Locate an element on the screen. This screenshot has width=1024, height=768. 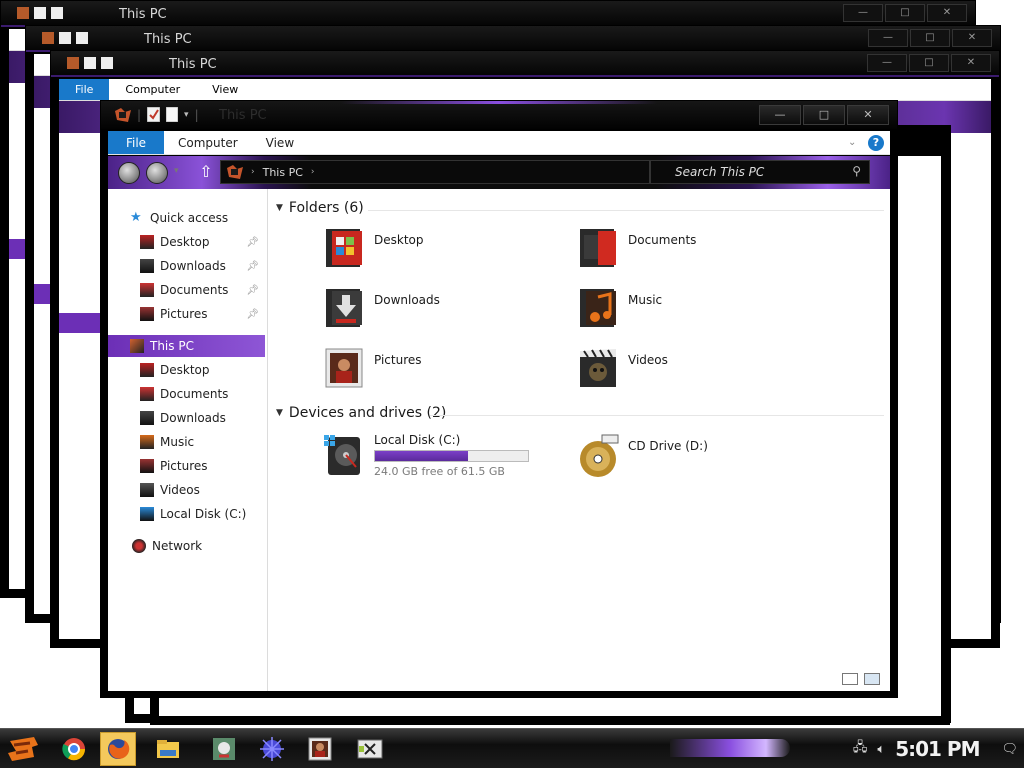
recent-locations-chevron-icon: ▾ is located at coordinates (176, 171).